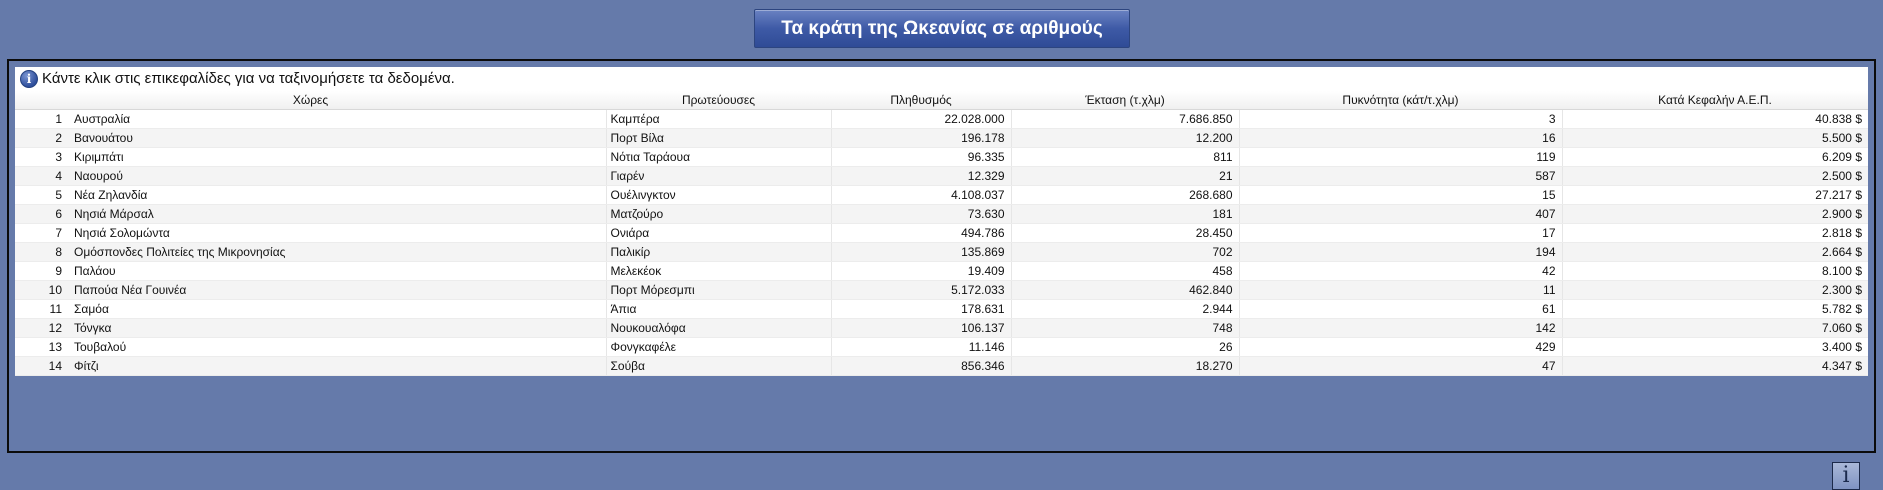 The image size is (1883, 490). What do you see at coordinates (719, 176) in the screenshot?
I see `cell-capital: Γιαρέν` at bounding box center [719, 176].